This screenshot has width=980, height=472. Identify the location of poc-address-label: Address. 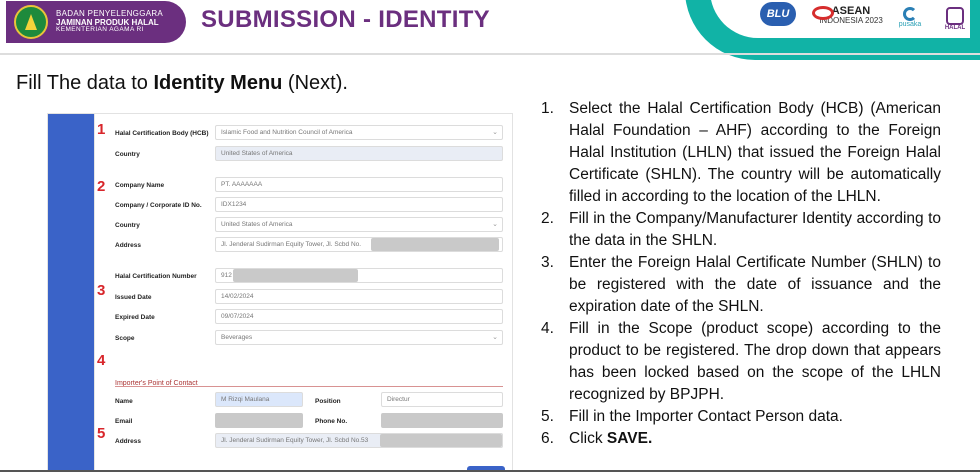
(128, 441).